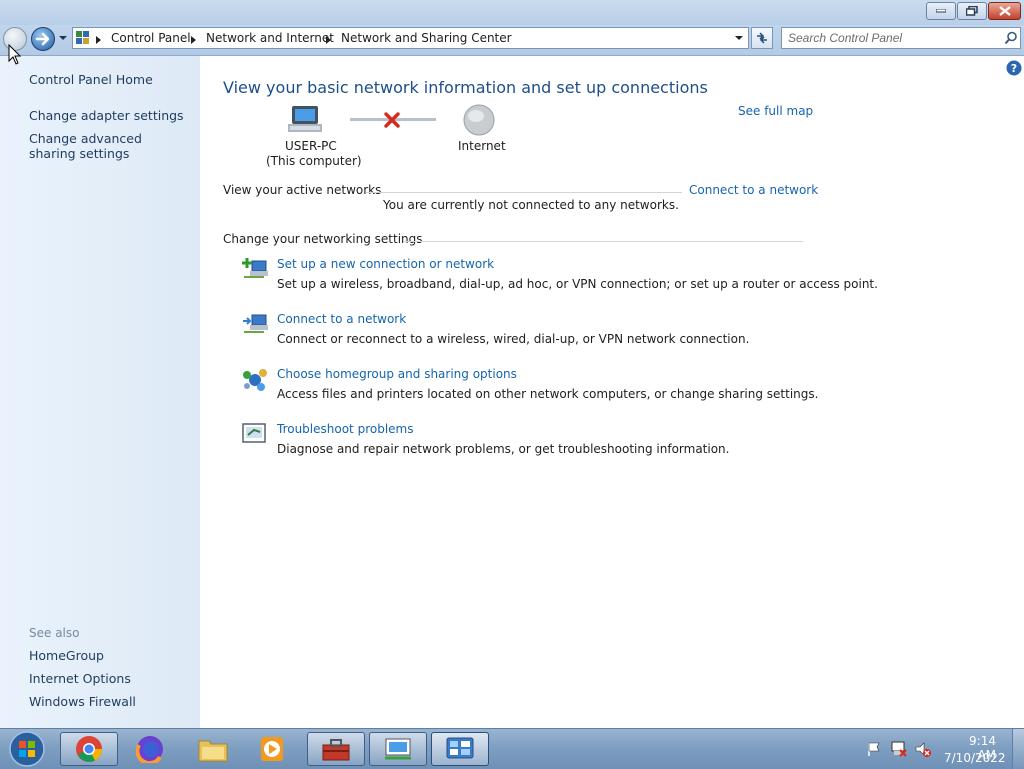  I want to click on see-full-map-link: See full map, so click(775, 111).